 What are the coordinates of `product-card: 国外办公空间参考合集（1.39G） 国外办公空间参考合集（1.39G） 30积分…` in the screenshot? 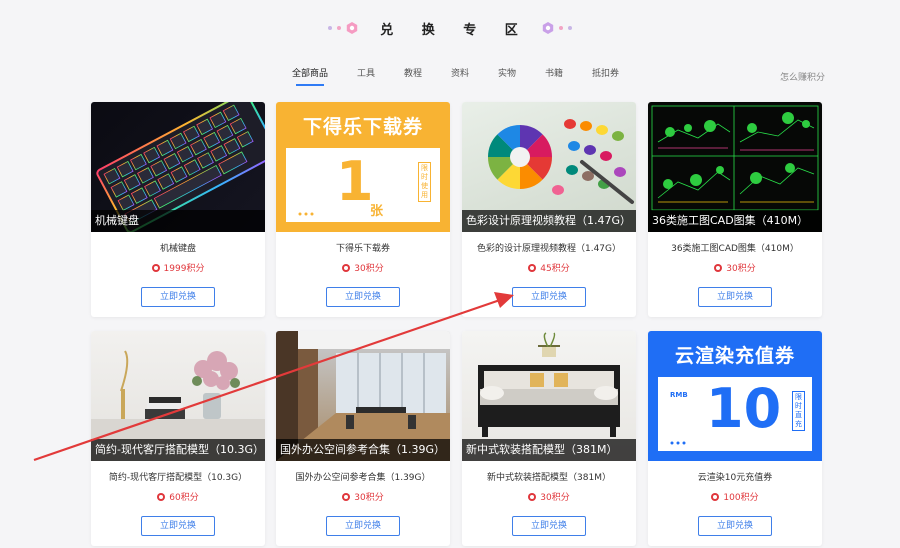 It's located at (363, 438).